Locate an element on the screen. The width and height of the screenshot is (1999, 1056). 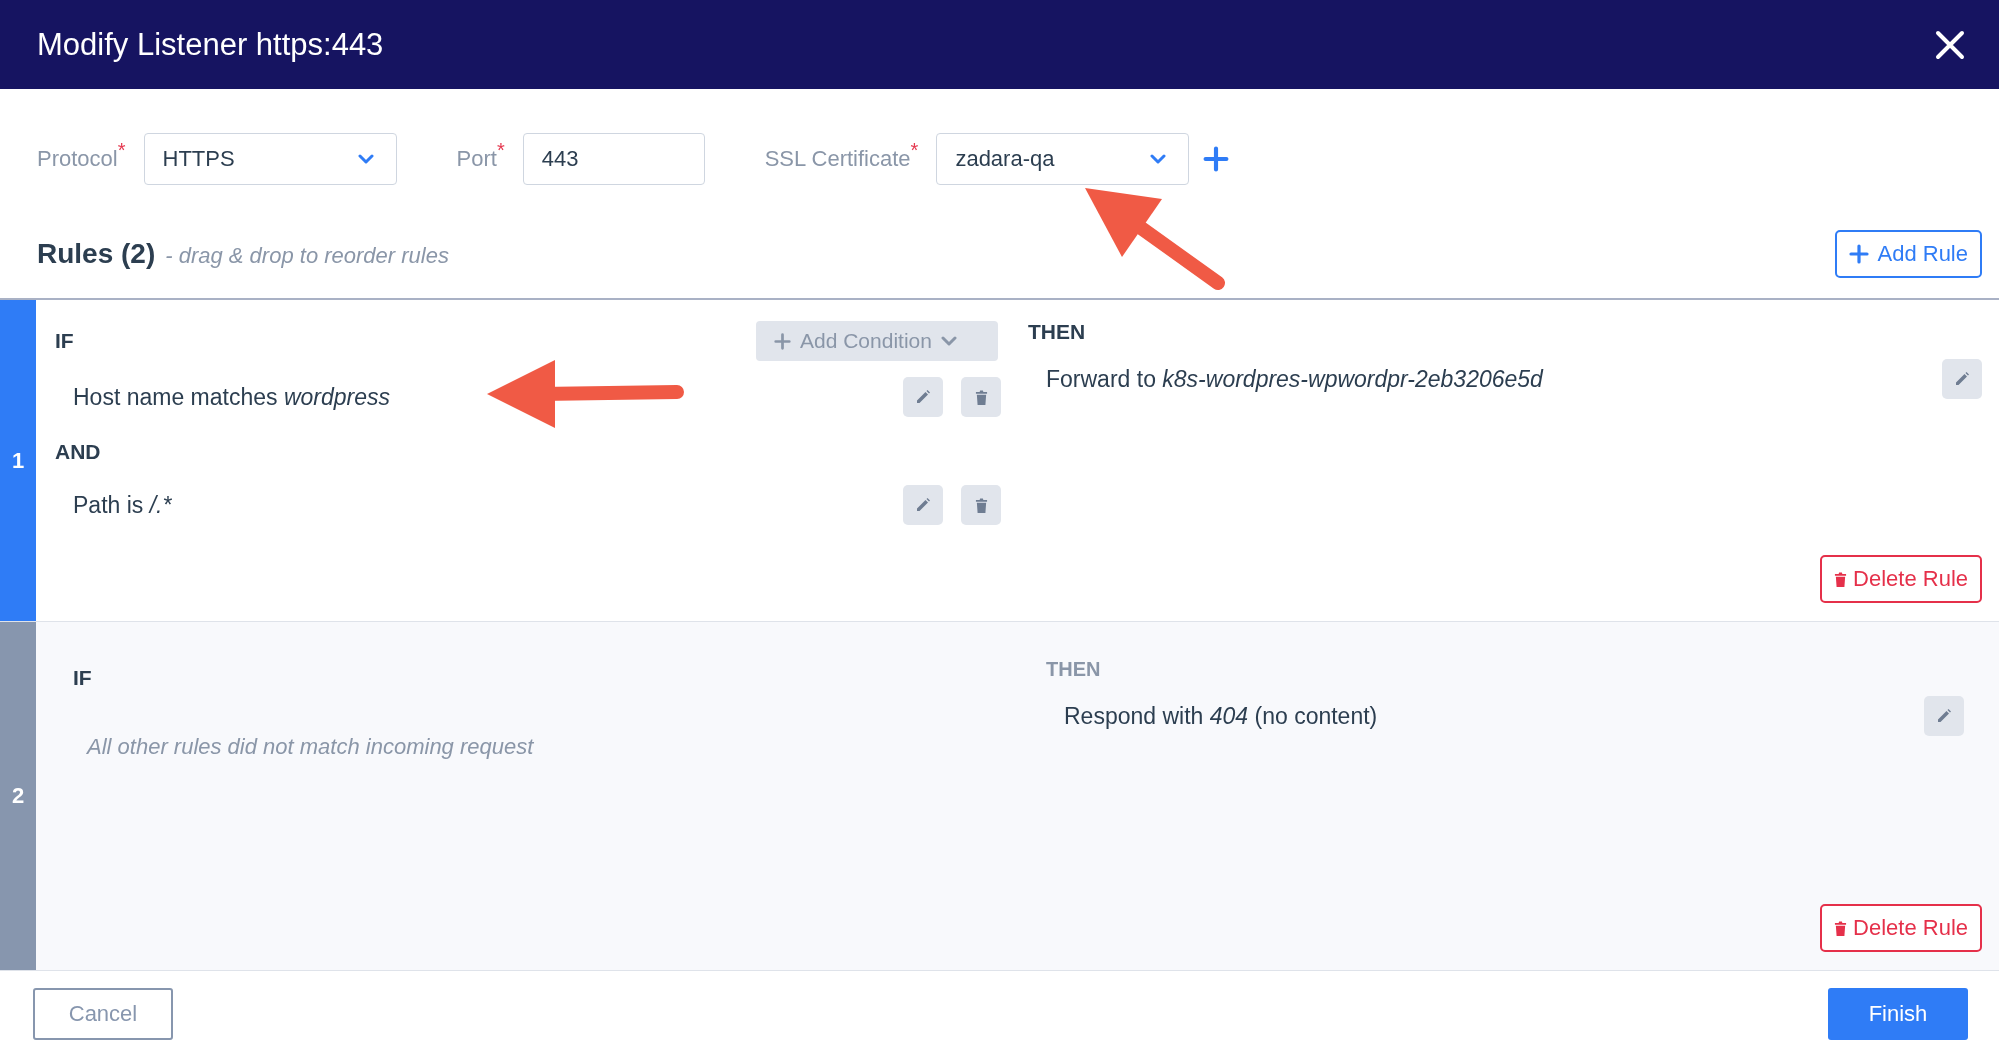
close-button is located at coordinates (1950, 44).